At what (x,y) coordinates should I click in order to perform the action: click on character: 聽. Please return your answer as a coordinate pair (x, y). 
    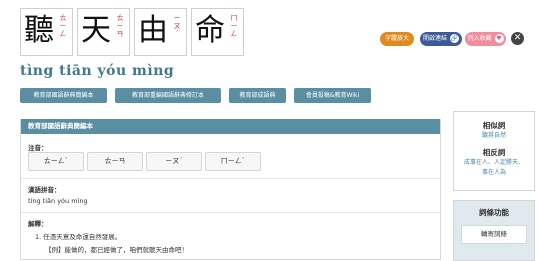
    Looking at the image, I should click on (39, 30).